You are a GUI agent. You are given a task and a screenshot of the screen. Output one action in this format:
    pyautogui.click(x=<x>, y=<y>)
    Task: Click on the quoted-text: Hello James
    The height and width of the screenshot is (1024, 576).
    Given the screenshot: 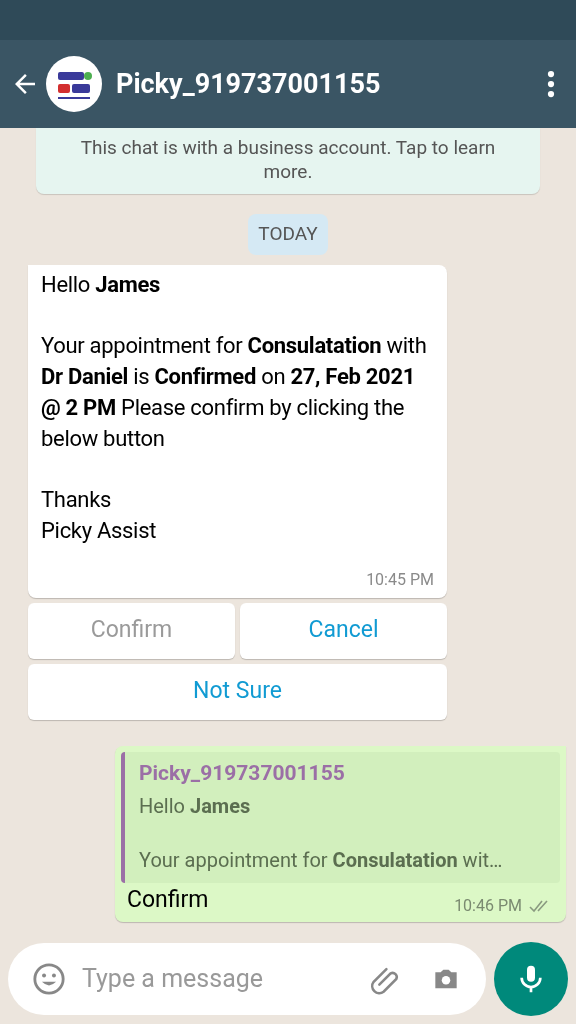 What is the action you would take?
    pyautogui.click(x=195, y=806)
    